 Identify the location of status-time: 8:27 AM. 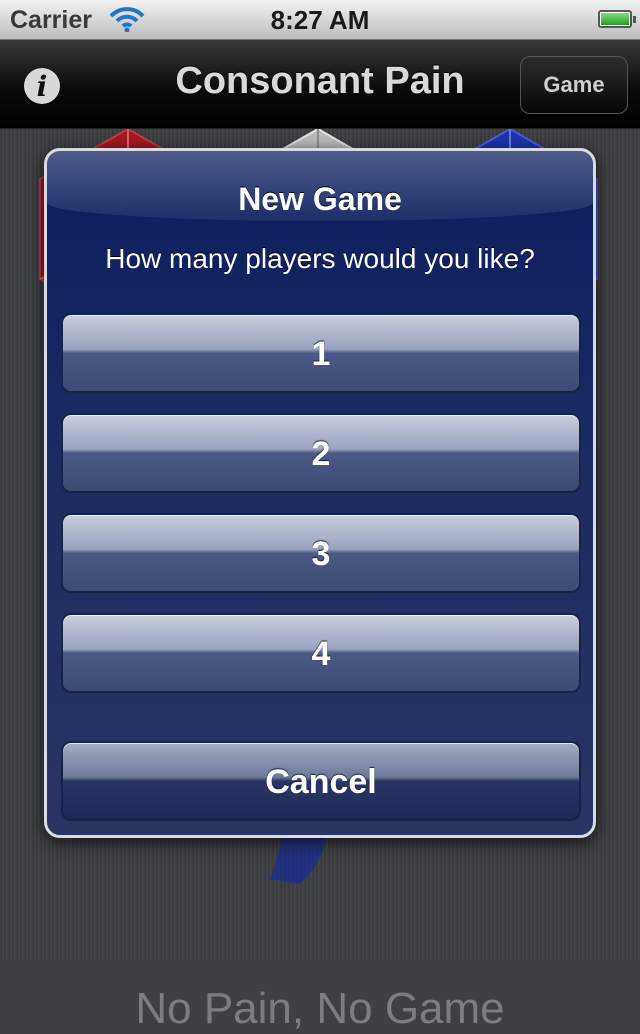
(320, 20).